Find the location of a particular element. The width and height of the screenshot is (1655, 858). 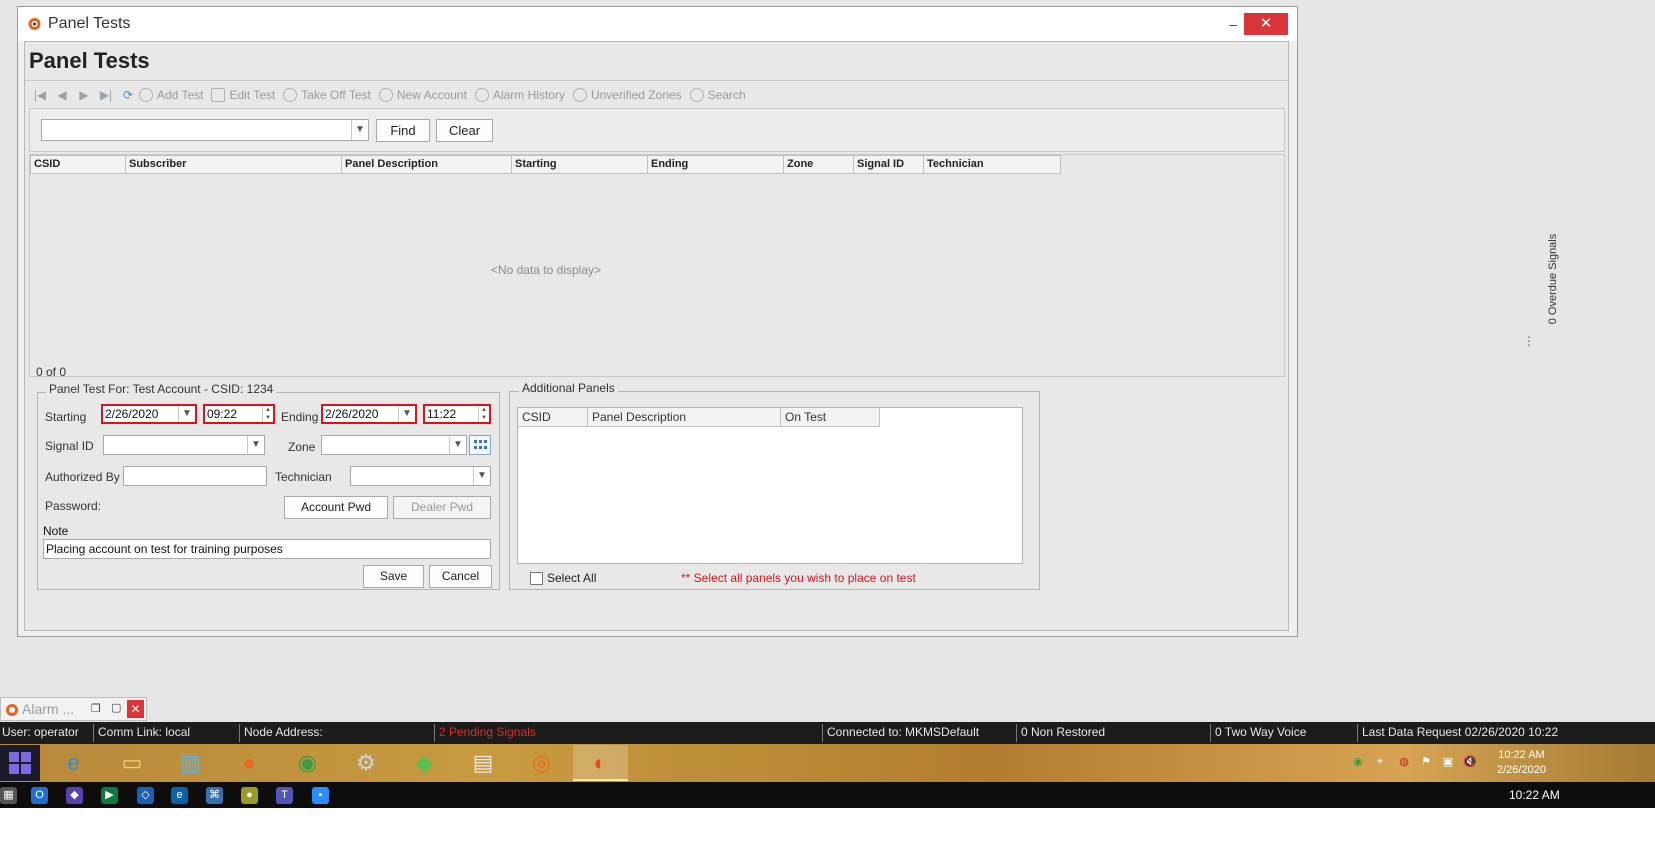

maximize-icon: ▢ is located at coordinates (116, 707).